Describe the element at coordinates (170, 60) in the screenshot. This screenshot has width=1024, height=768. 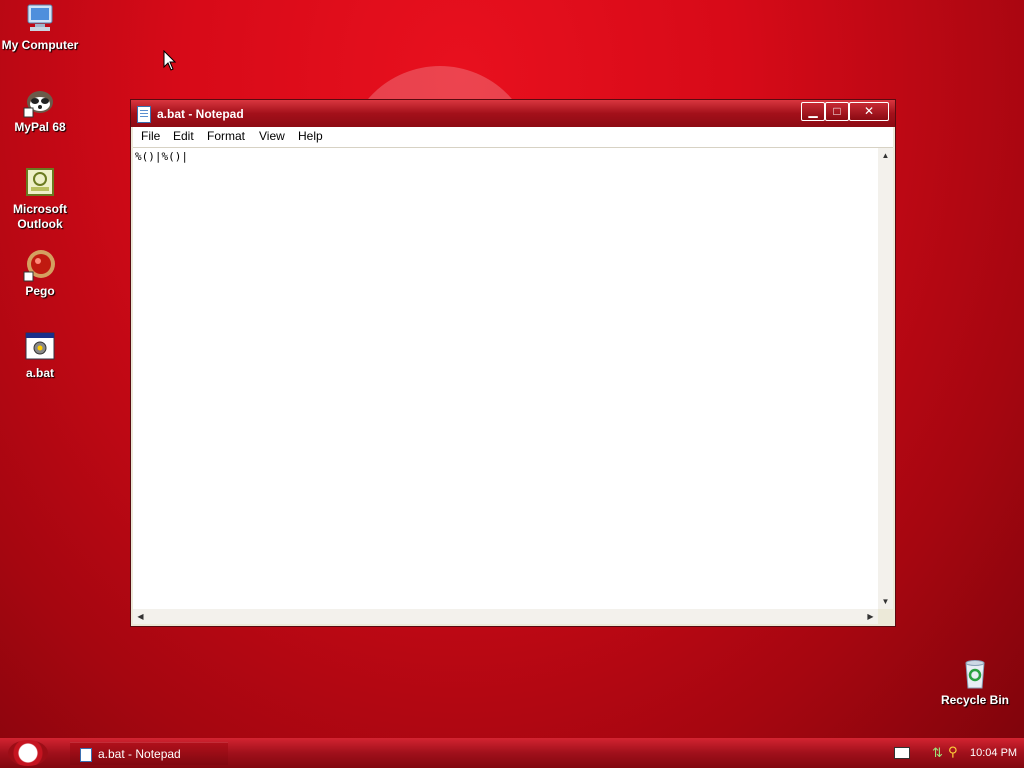
I see `mouse-cursor-icon` at that location.